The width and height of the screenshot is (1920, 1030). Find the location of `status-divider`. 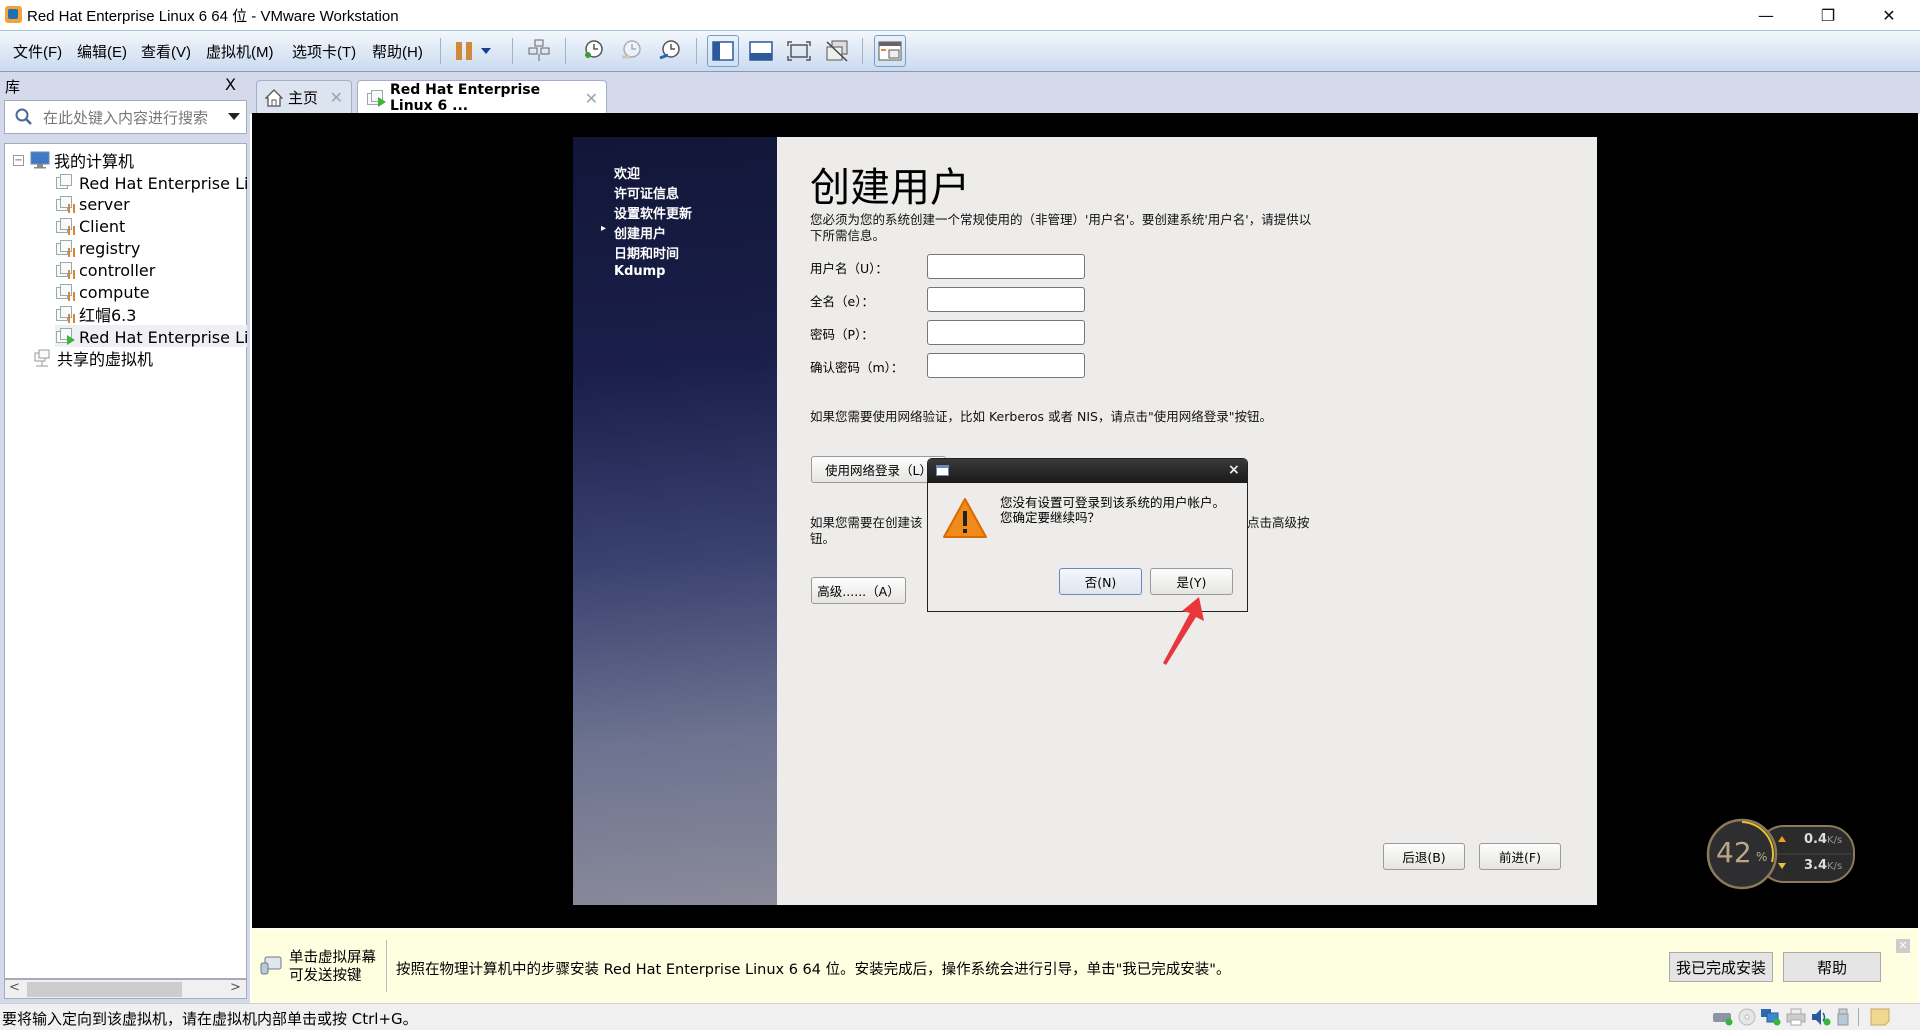

status-divider is located at coordinates (1858, 1017).